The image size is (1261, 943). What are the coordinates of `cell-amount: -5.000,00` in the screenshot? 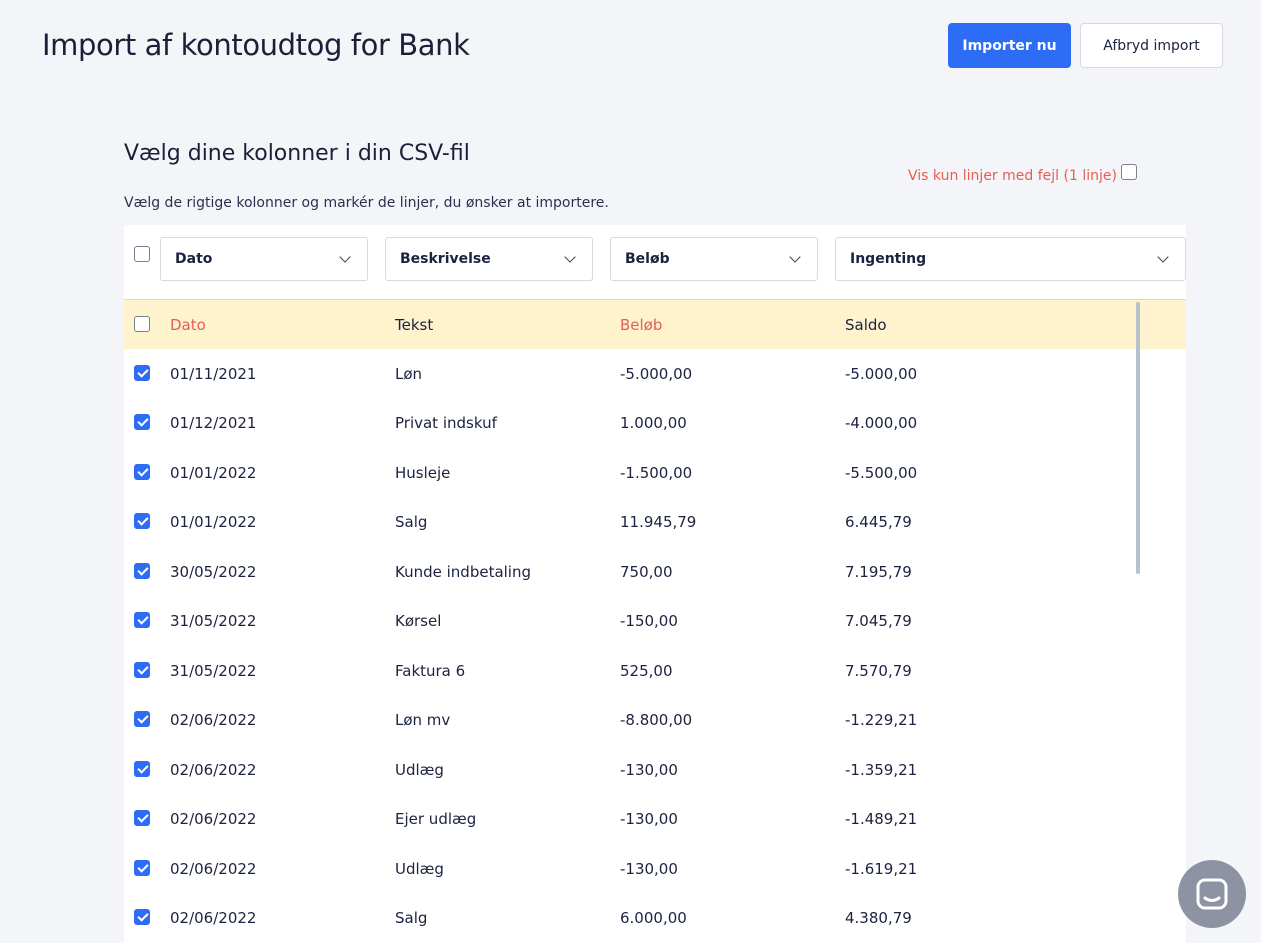 It's located at (656, 373).